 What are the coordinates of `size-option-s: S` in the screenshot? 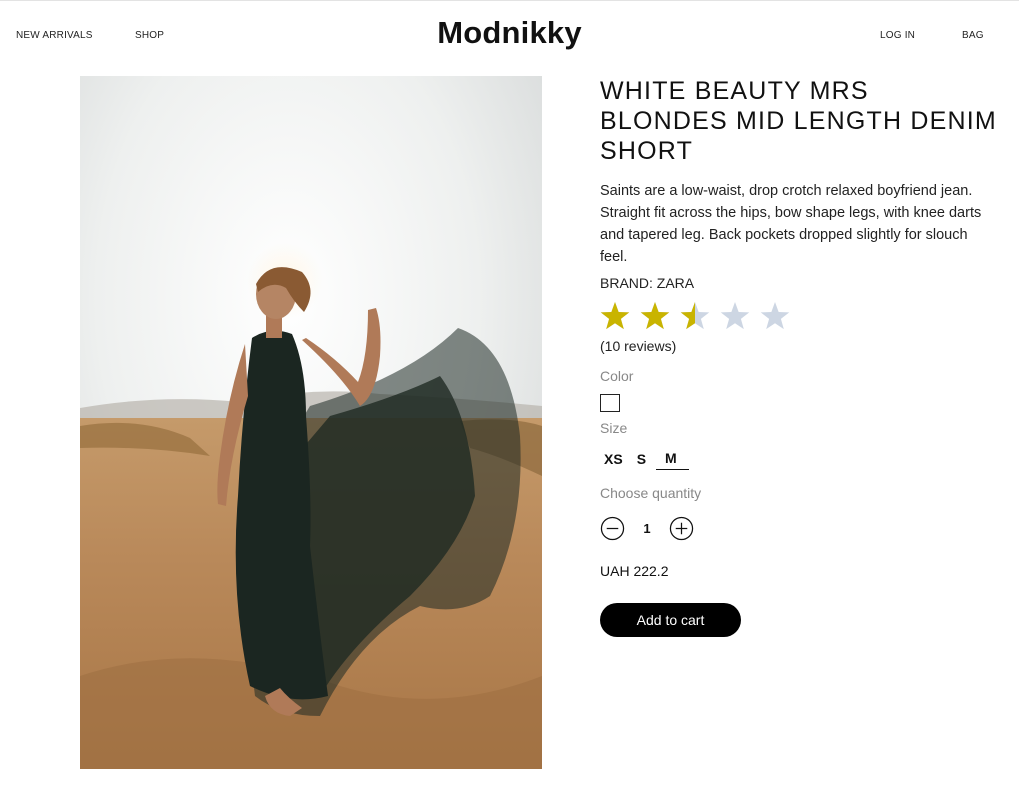 It's located at (641, 460).